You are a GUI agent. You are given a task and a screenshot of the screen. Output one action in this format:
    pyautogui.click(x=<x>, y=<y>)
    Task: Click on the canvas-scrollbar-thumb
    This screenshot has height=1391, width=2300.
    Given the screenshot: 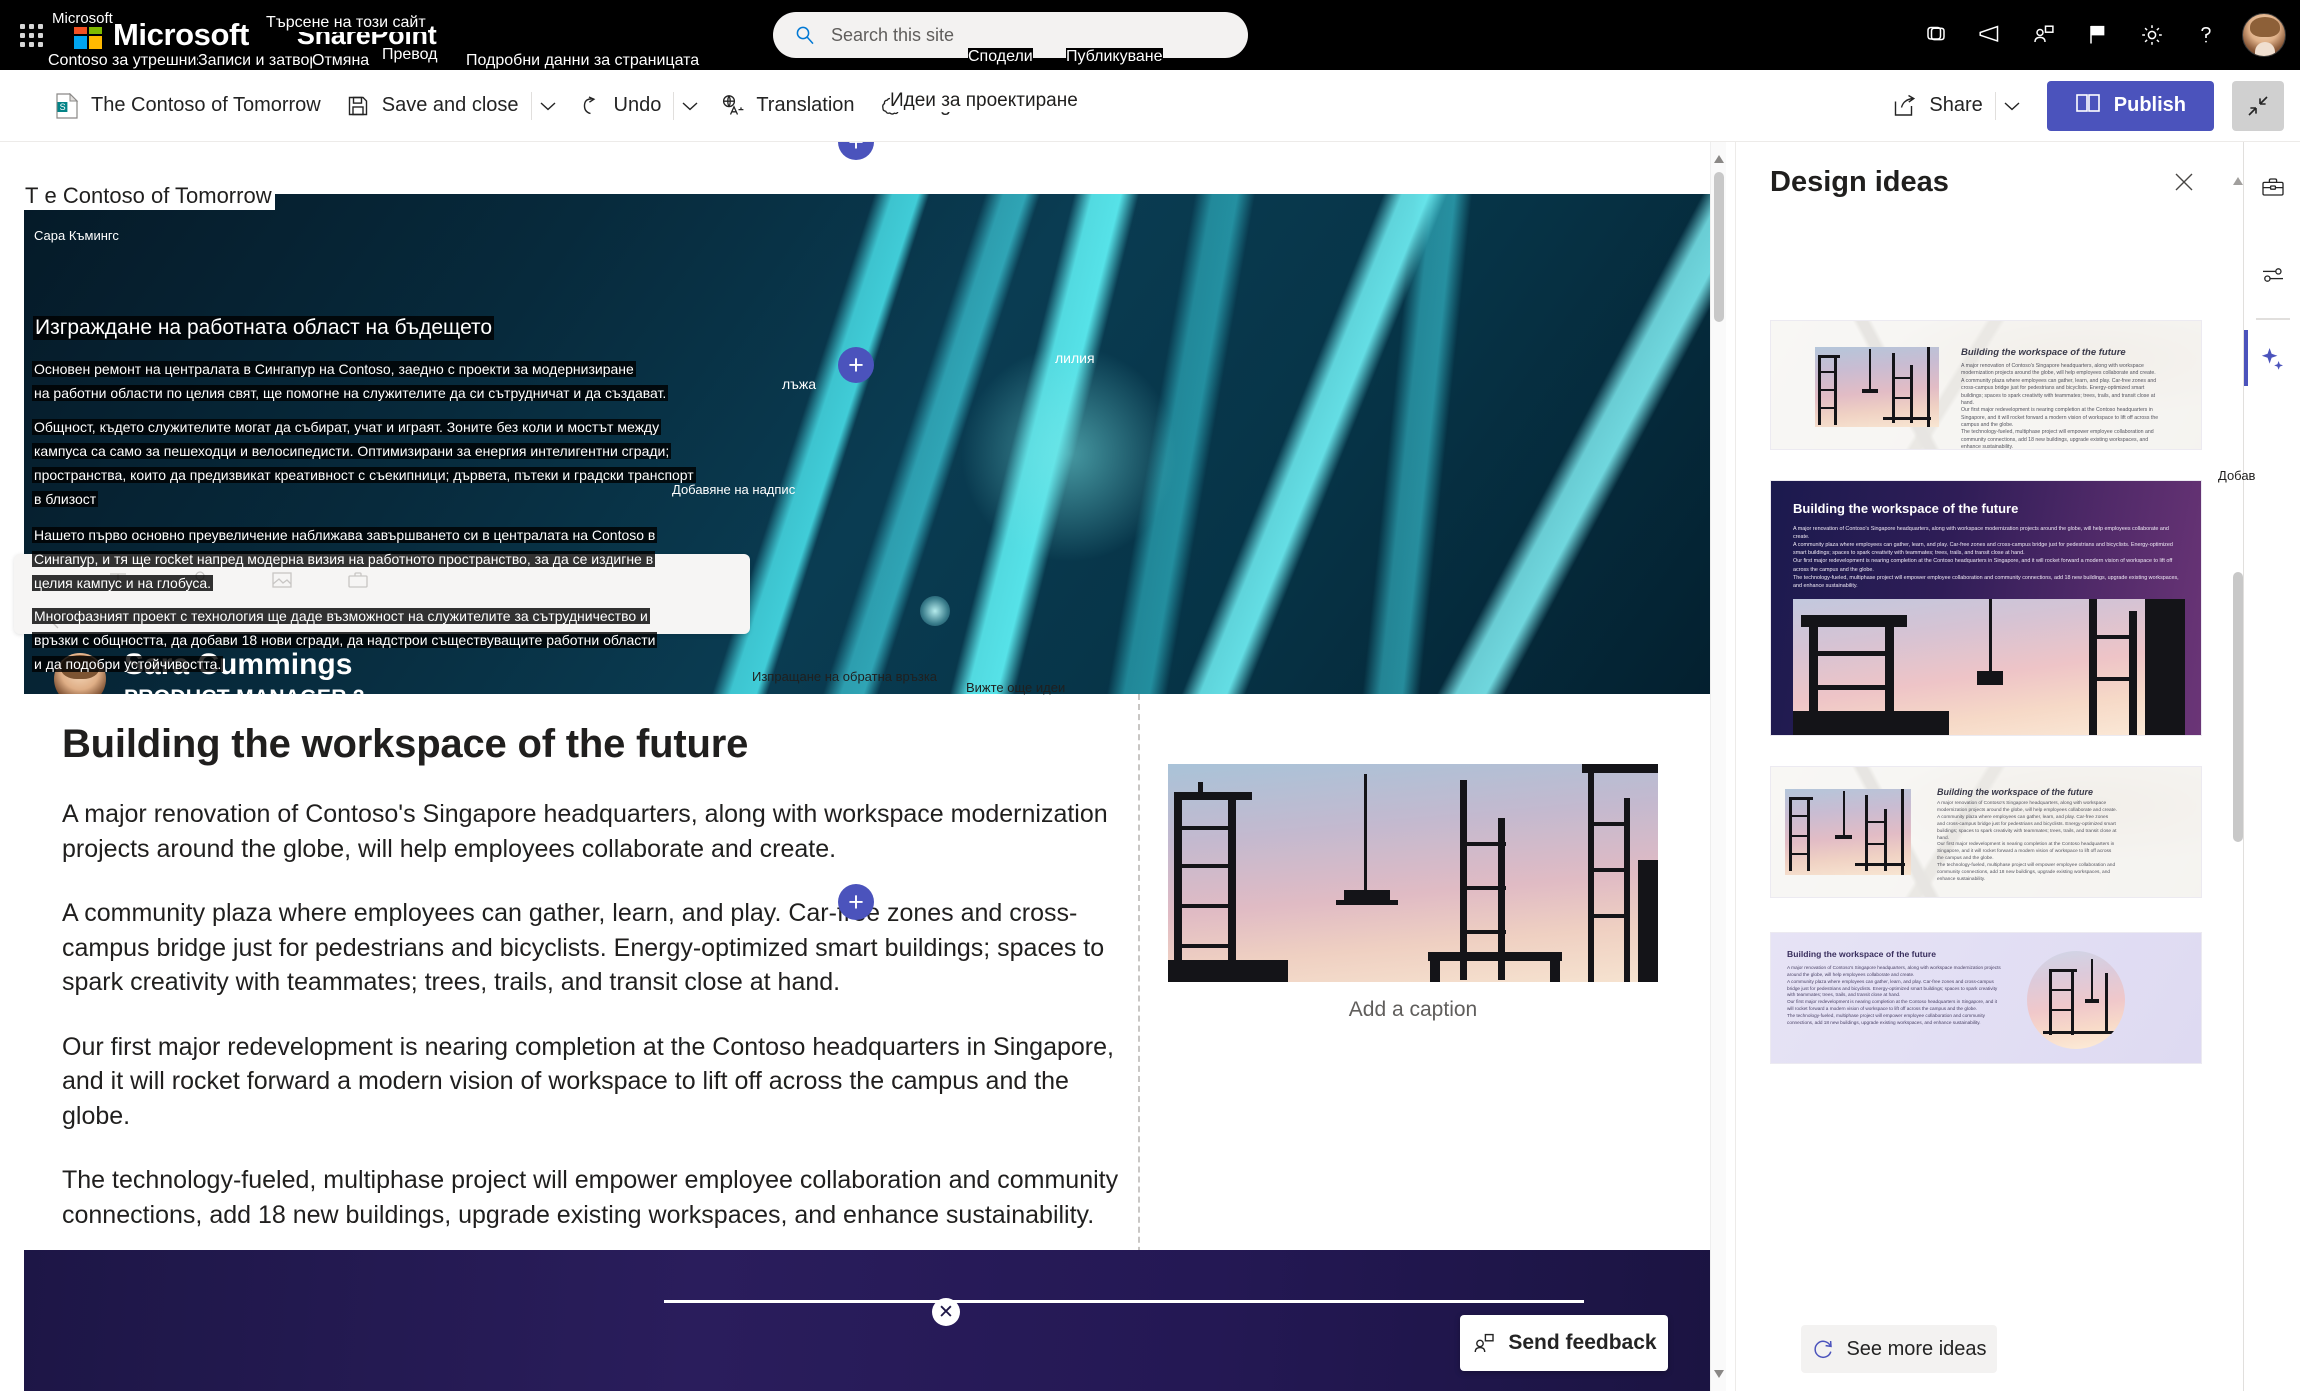 What is the action you would take?
    pyautogui.click(x=1719, y=247)
    